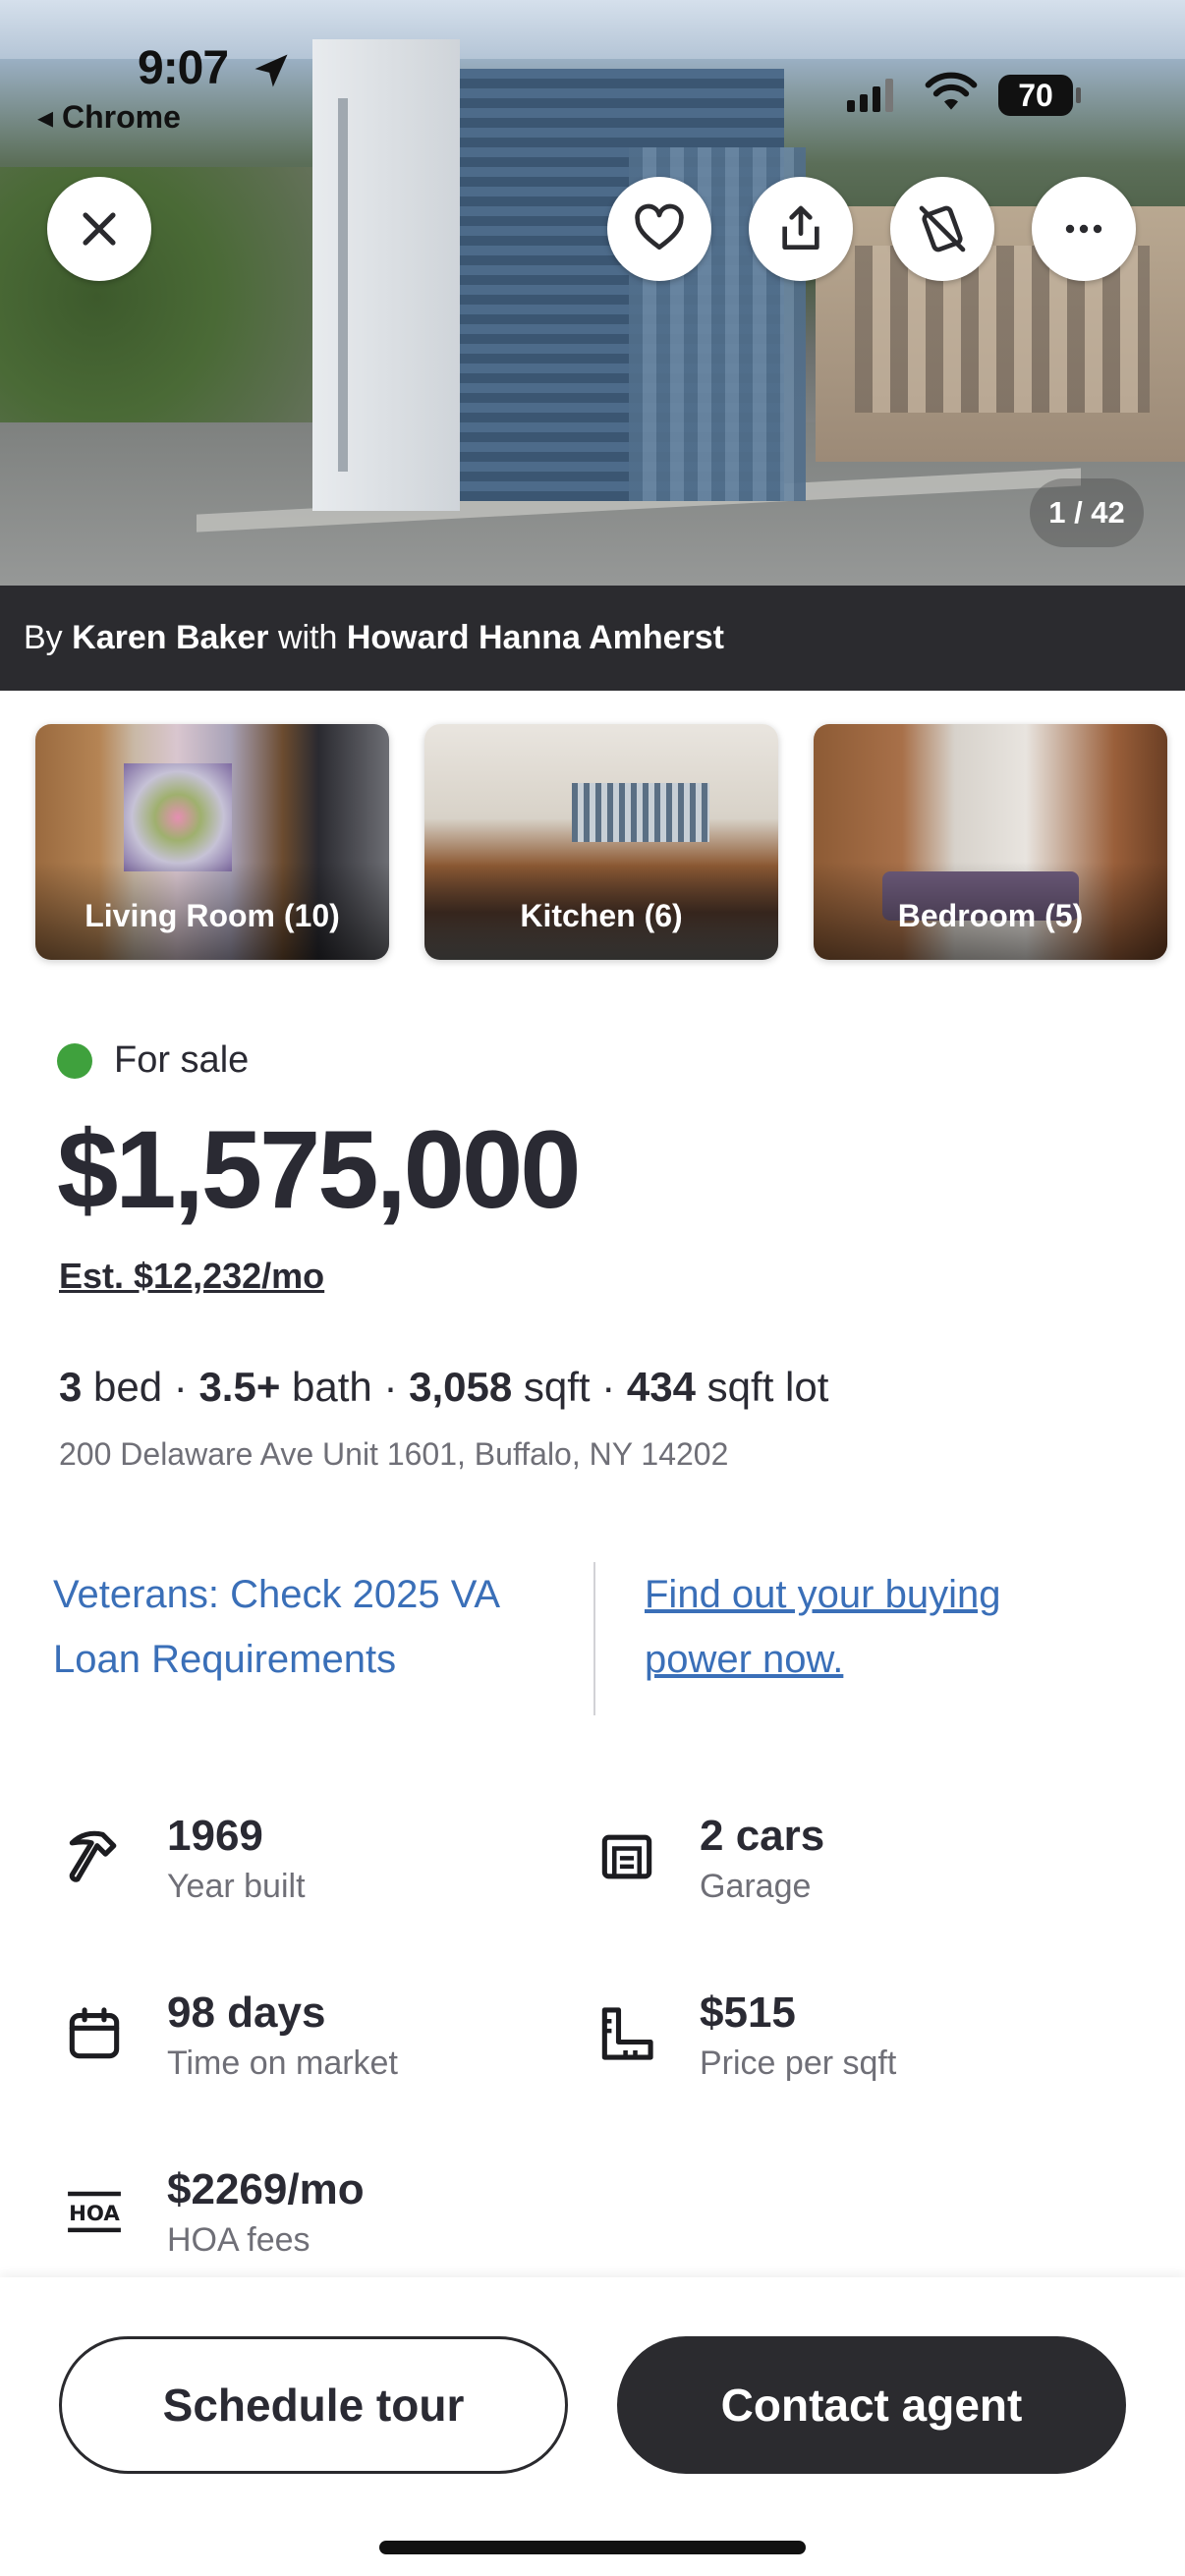 The image size is (1185, 2576). Describe the element at coordinates (182, 1060) in the screenshot. I see `status-label: For sale` at that location.